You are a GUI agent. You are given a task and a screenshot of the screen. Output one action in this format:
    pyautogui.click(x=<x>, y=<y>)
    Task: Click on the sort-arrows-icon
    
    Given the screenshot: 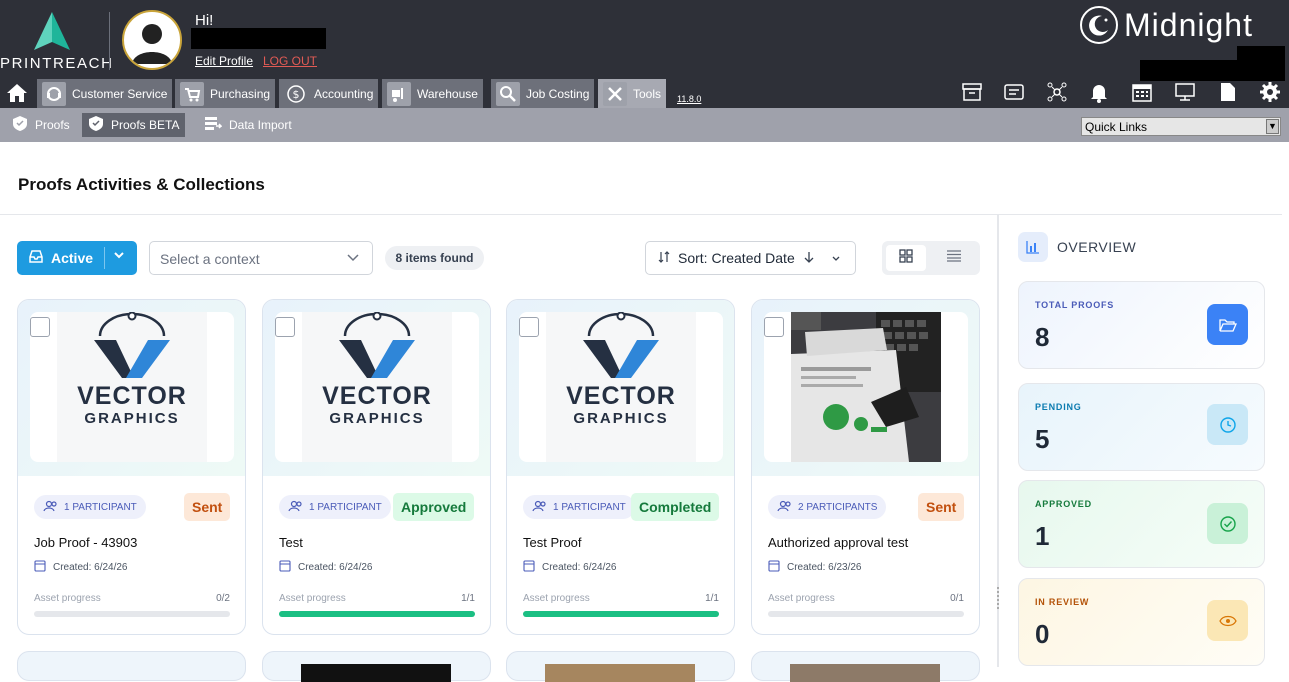 What is the action you would take?
    pyautogui.click(x=664, y=258)
    